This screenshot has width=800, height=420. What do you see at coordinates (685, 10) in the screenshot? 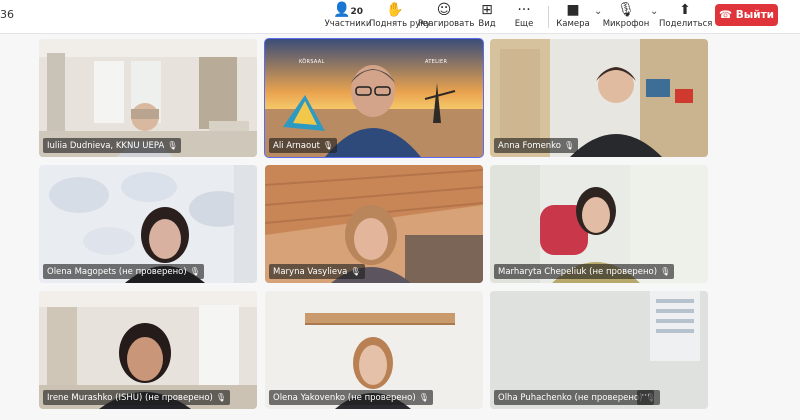
I see `share-screen-icon: ⬆` at bounding box center [685, 10].